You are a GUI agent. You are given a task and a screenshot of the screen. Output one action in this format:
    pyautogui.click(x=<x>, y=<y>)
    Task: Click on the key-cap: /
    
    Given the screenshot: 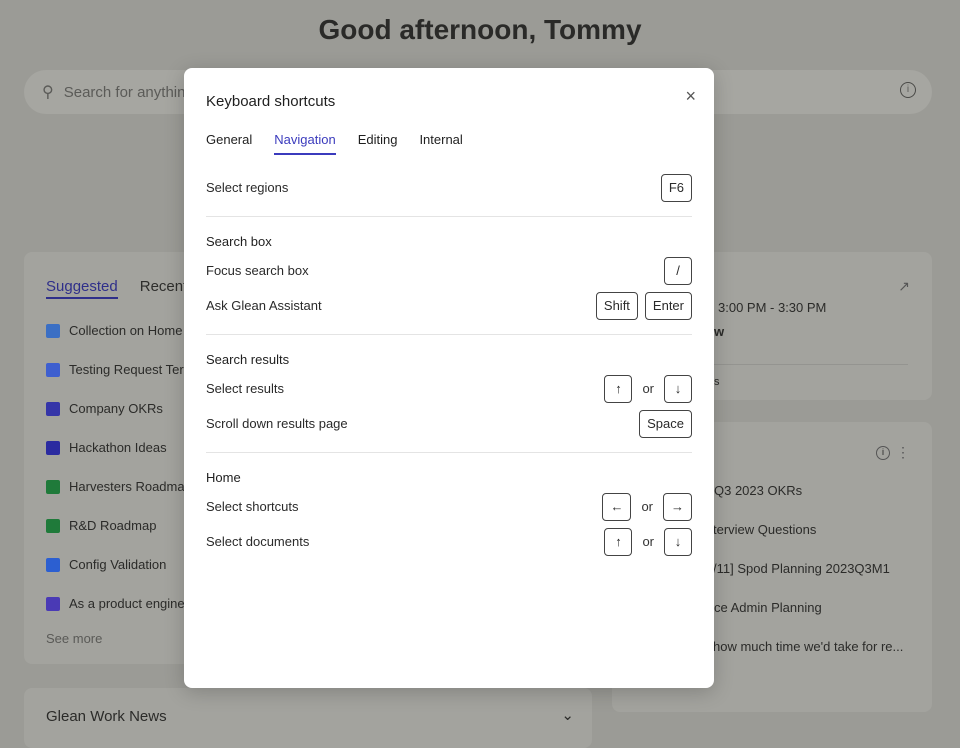 What is the action you would take?
    pyautogui.click(x=678, y=270)
    